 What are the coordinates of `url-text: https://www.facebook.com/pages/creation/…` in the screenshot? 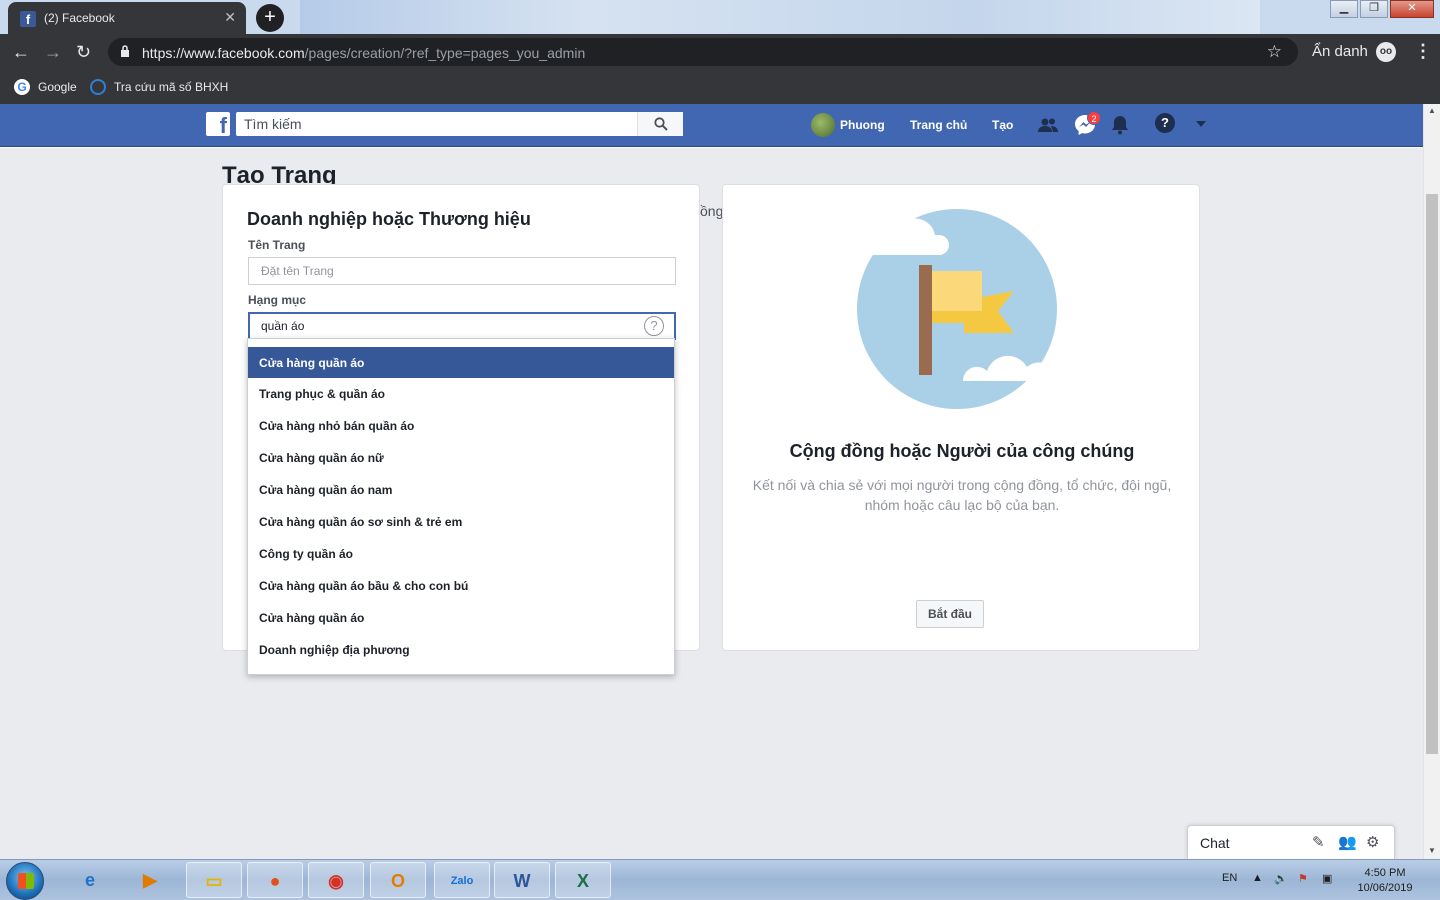 It's located at (363, 53).